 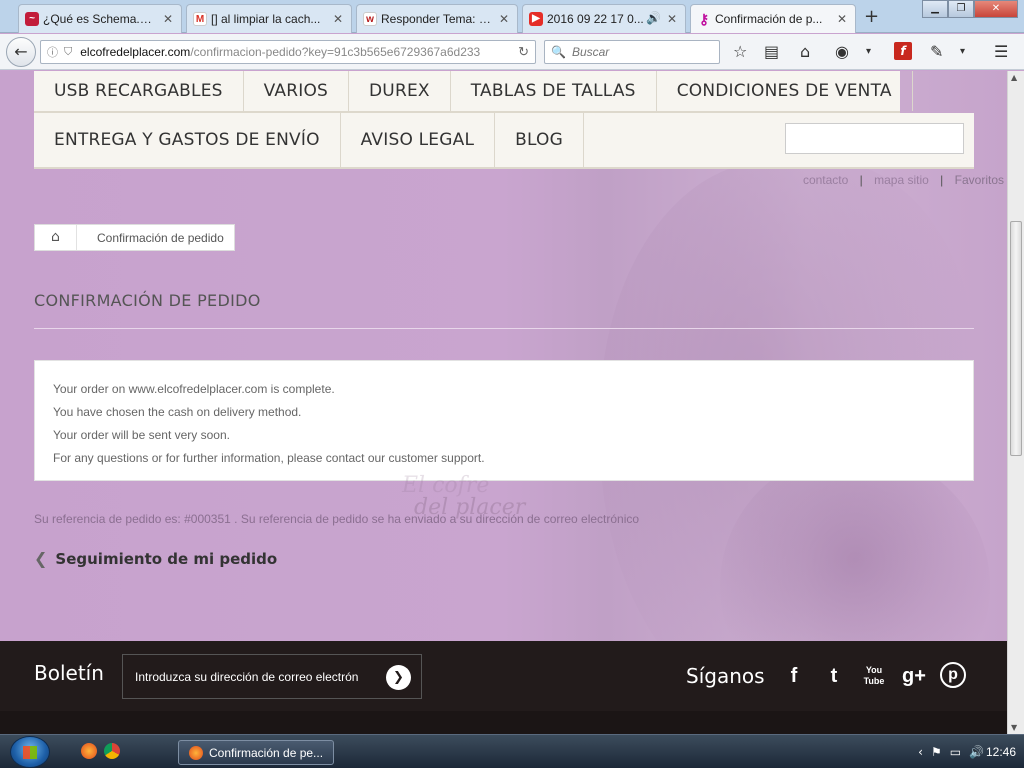 I want to click on search-bar: 🔍, so click(x=632, y=52).